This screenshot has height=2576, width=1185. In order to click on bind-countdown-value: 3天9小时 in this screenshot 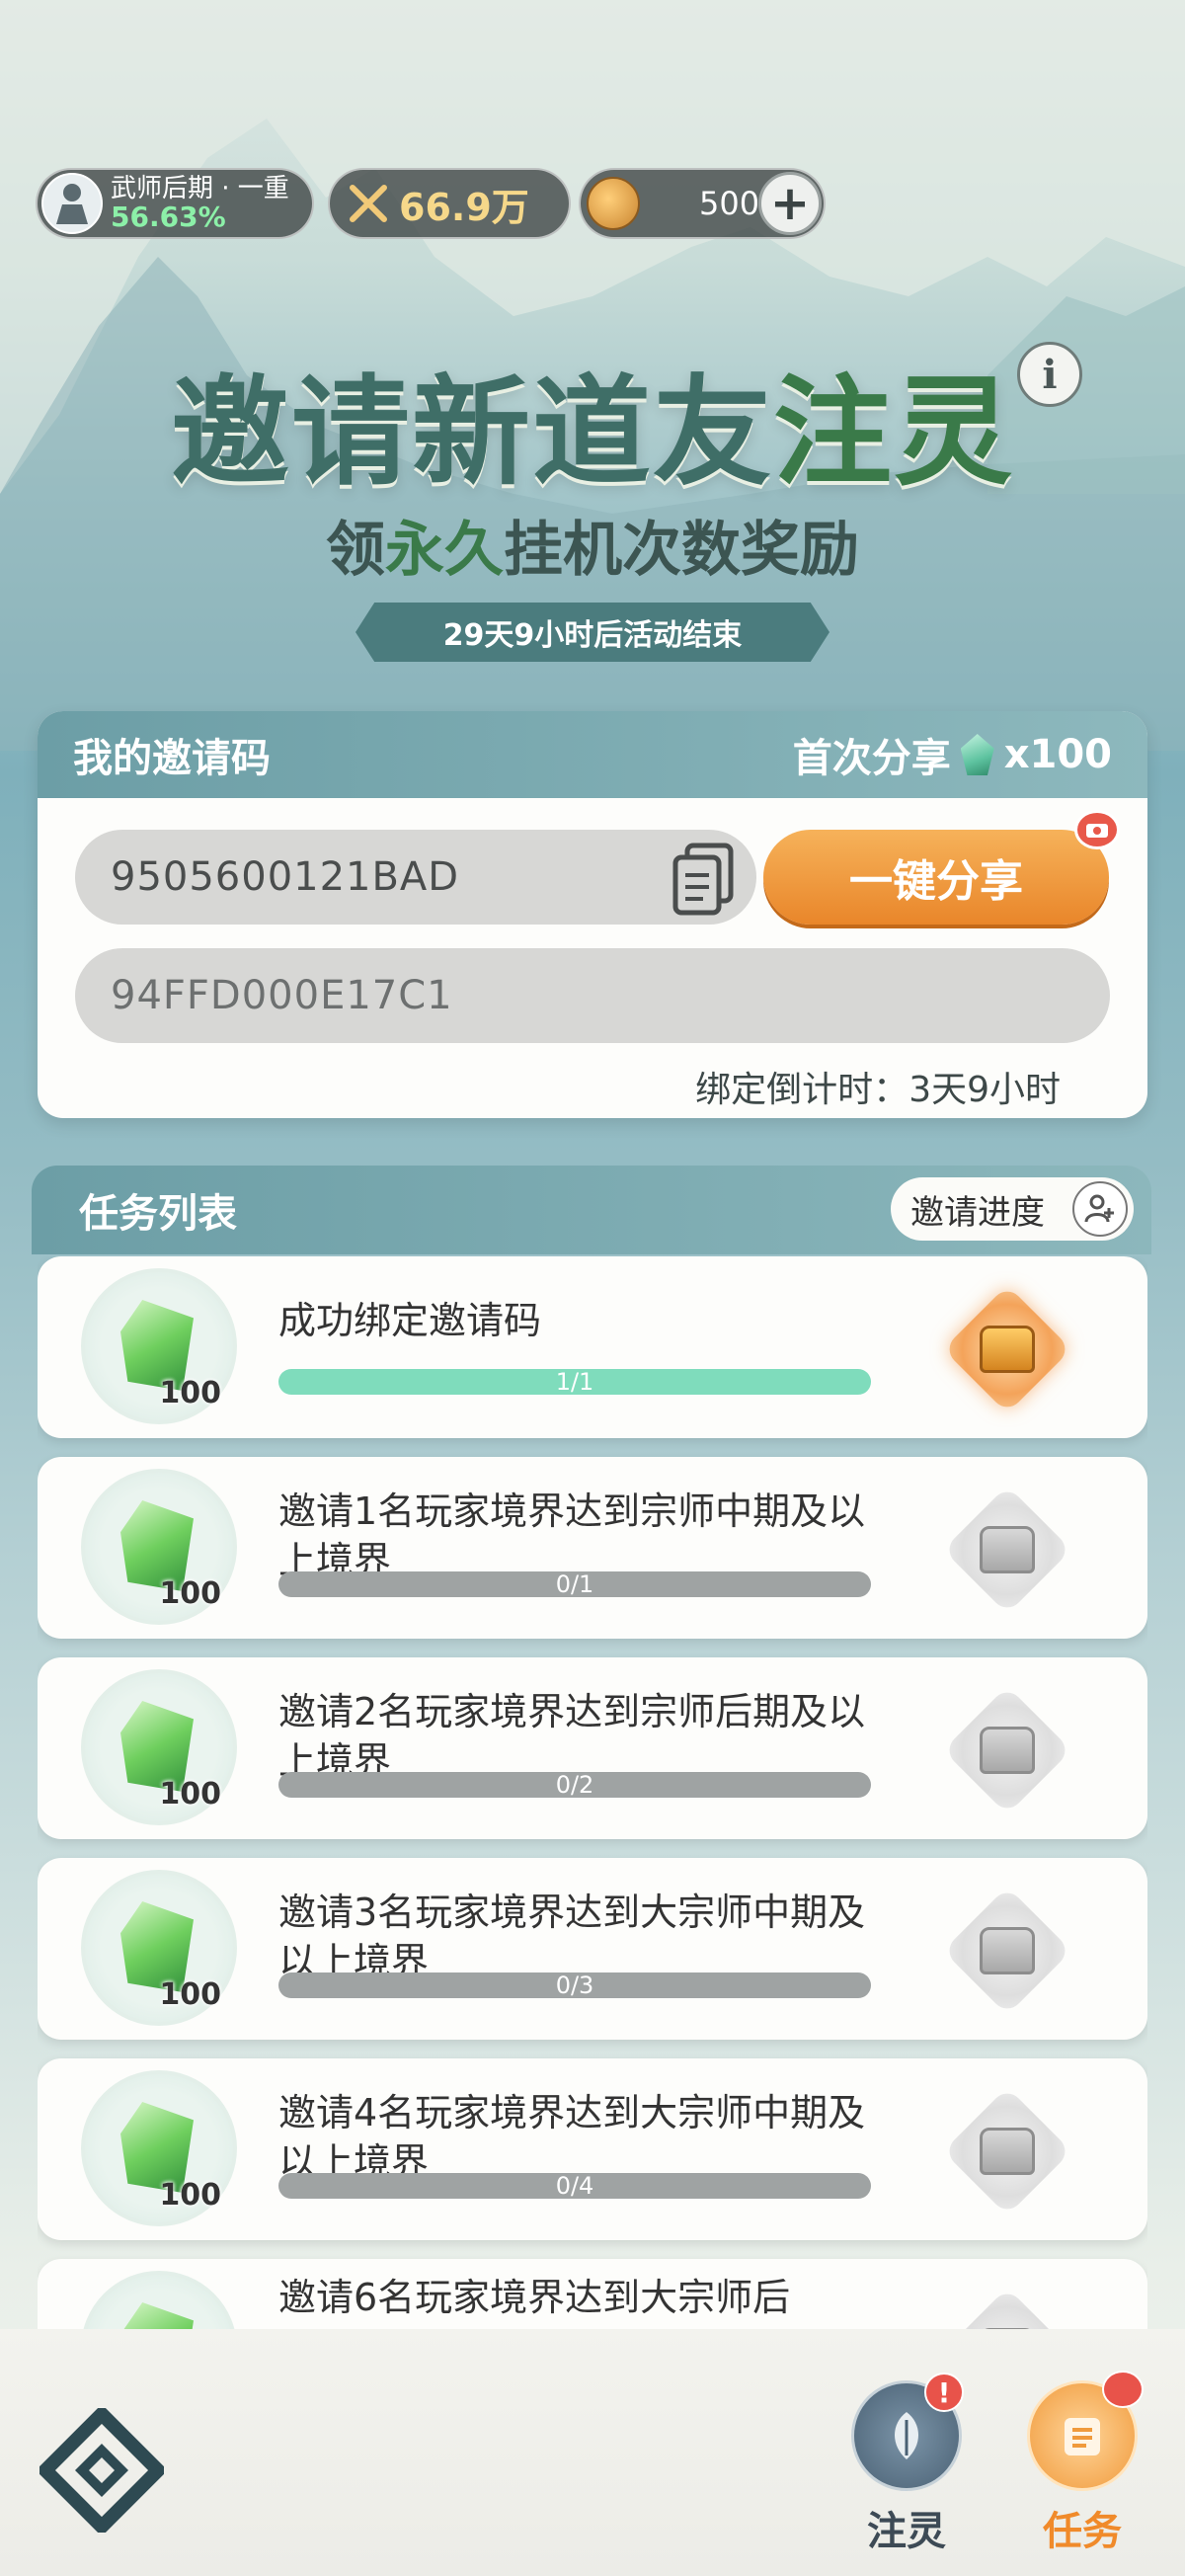, I will do `click(985, 1090)`.